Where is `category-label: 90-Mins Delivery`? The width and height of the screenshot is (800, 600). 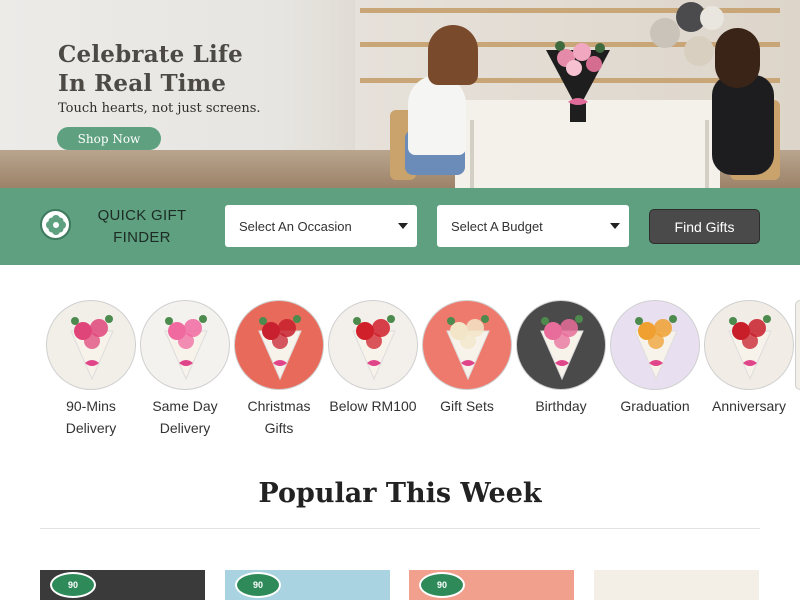 category-label: 90-Mins Delivery is located at coordinates (91, 417).